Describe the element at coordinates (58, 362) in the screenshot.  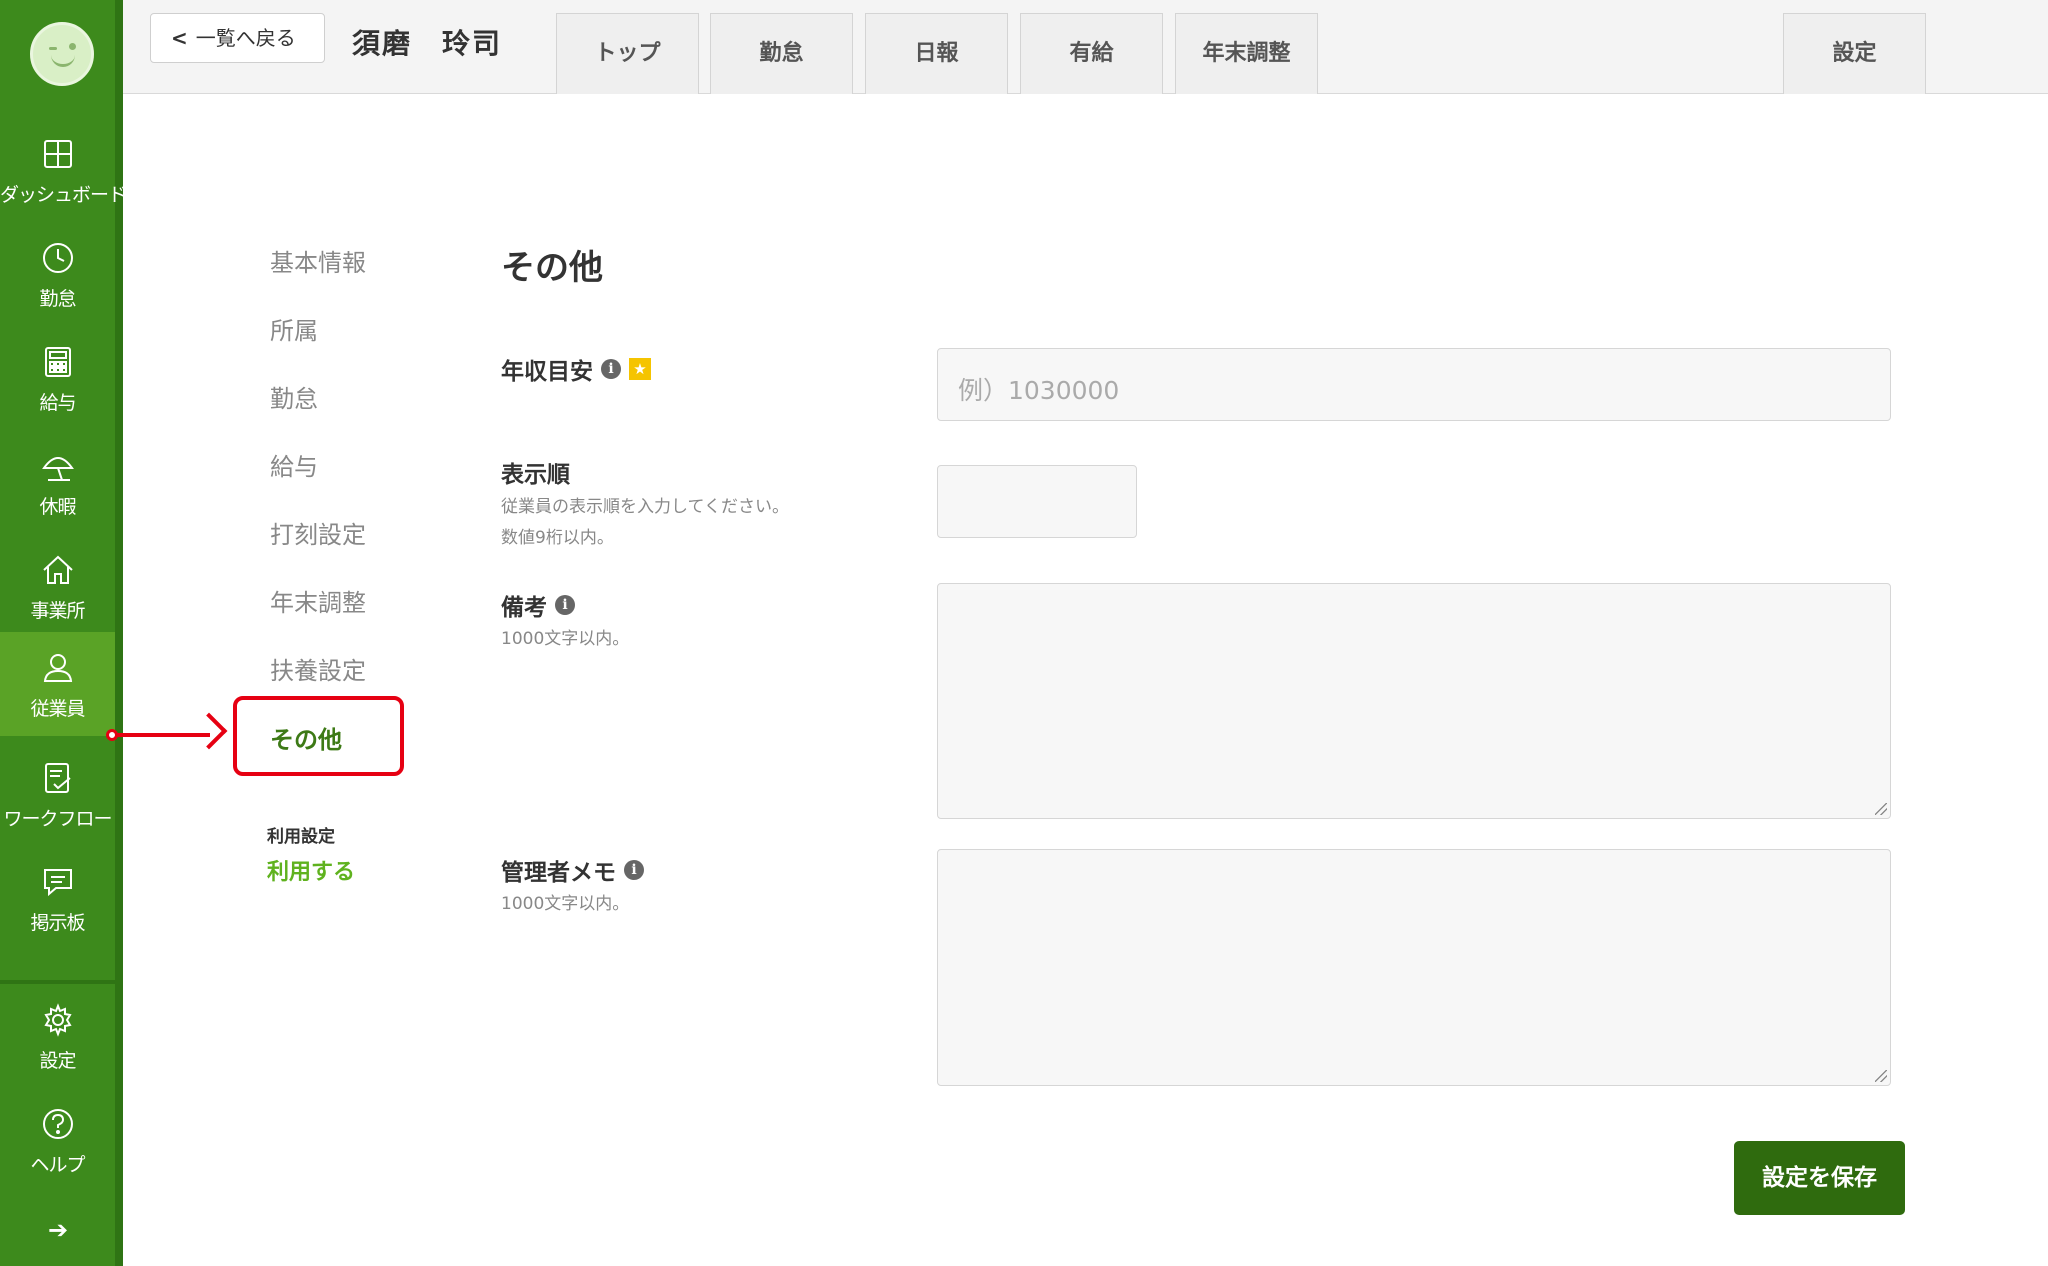
I see `calculator-icon` at that location.